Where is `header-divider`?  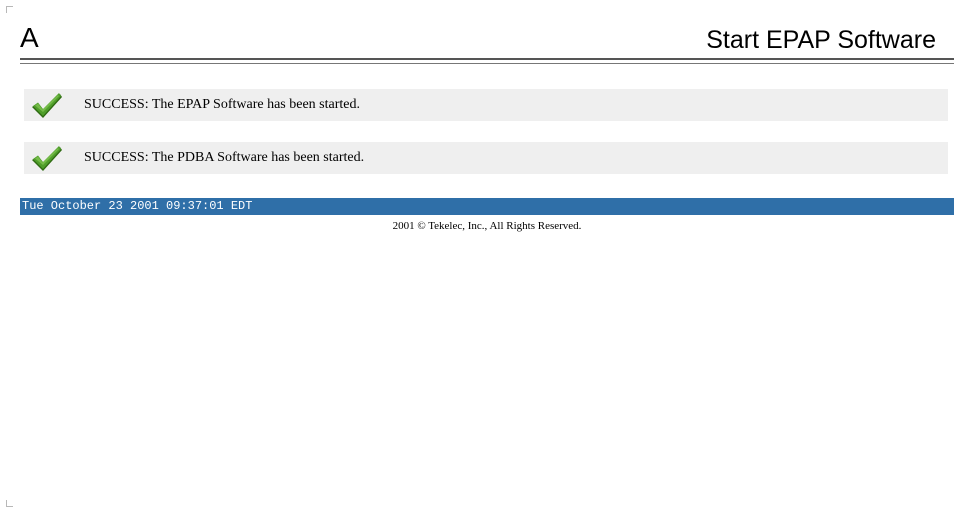 header-divider is located at coordinates (487, 61).